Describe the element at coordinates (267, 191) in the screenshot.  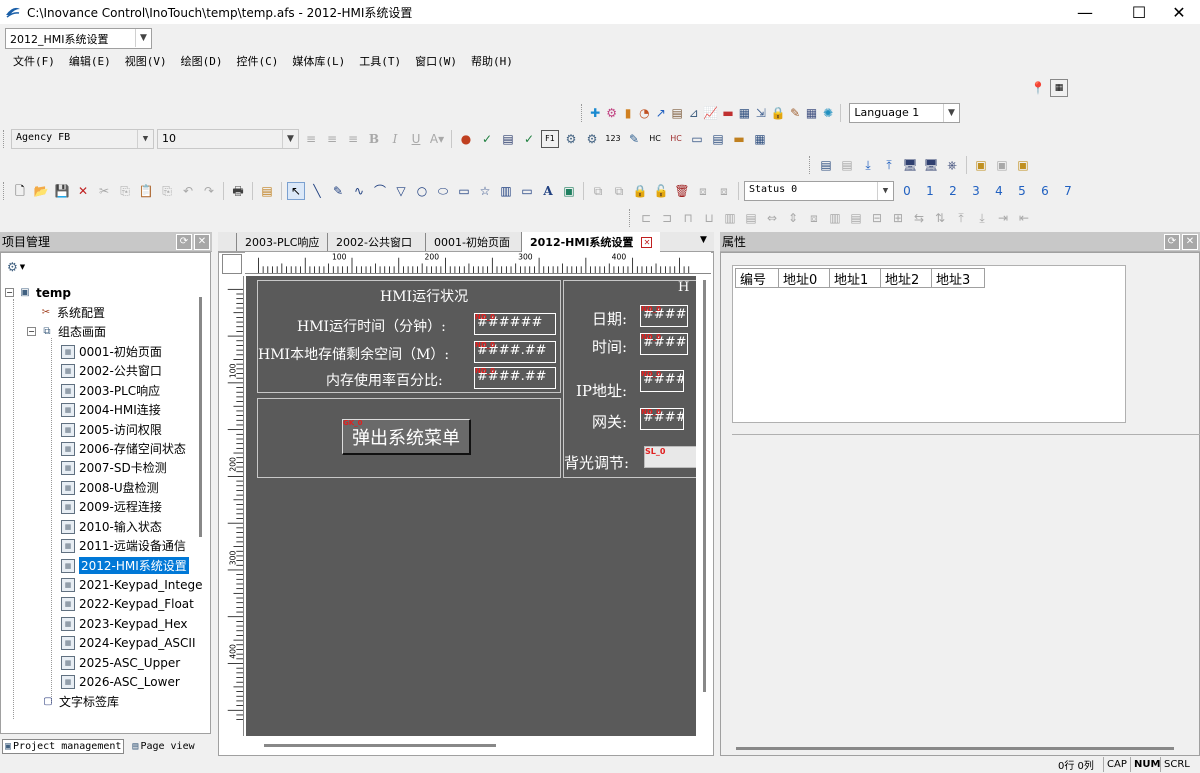
I see `properties-icon: ▤` at that location.